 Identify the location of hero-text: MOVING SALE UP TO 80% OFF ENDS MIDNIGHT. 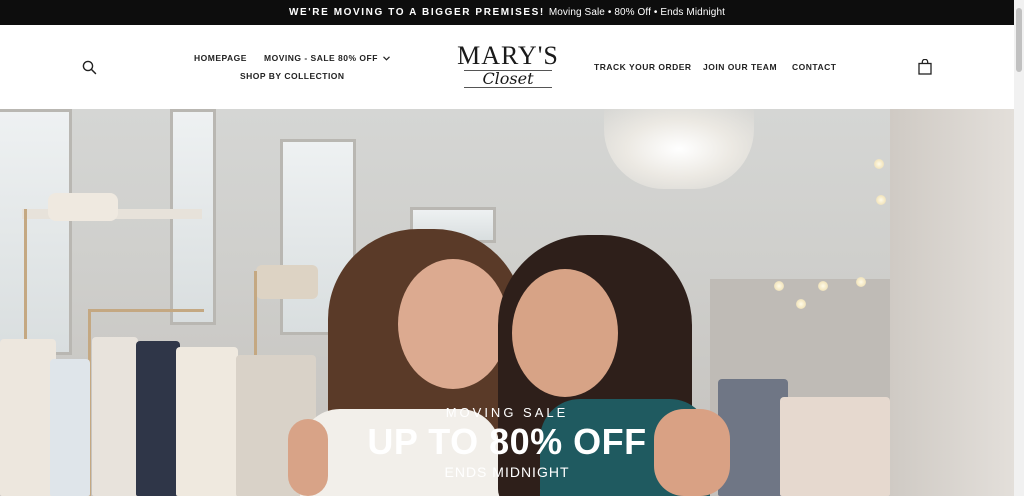
(507, 442).